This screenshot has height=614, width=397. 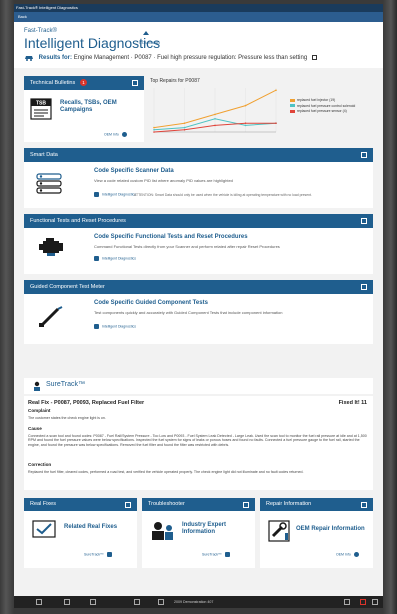 What do you see at coordinates (198, 17) in the screenshot?
I see `back-bar: Back` at bounding box center [198, 17].